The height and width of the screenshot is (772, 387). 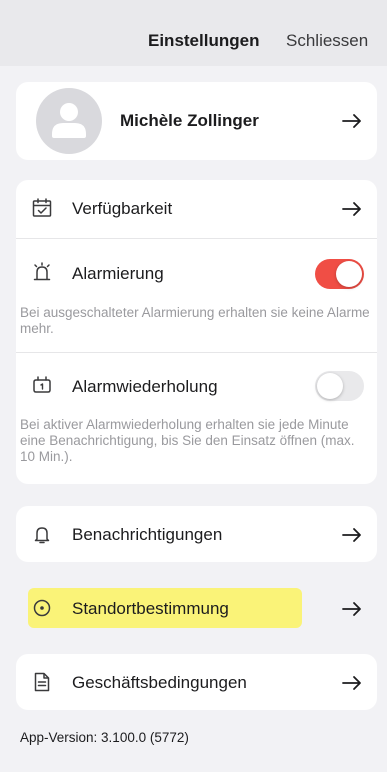 I want to click on bell-icon, so click(x=42, y=534).